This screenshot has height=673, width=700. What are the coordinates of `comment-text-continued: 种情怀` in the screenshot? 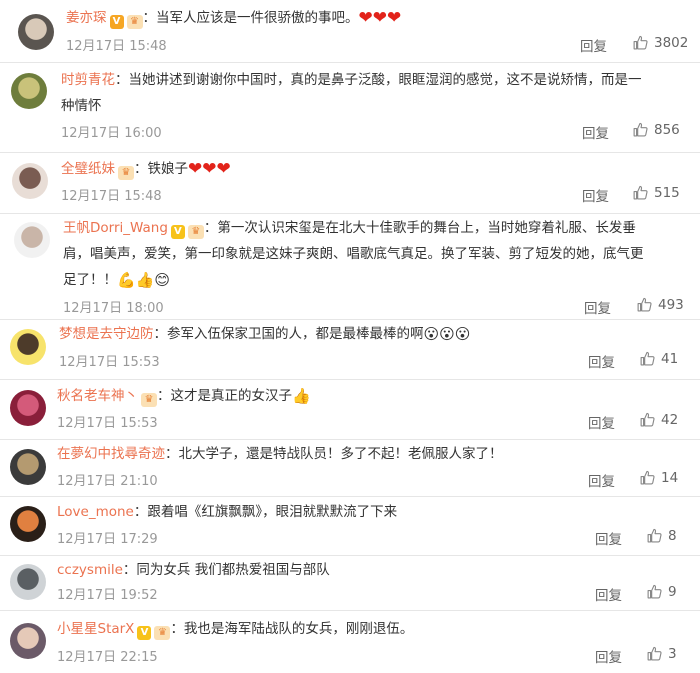 It's located at (81, 106).